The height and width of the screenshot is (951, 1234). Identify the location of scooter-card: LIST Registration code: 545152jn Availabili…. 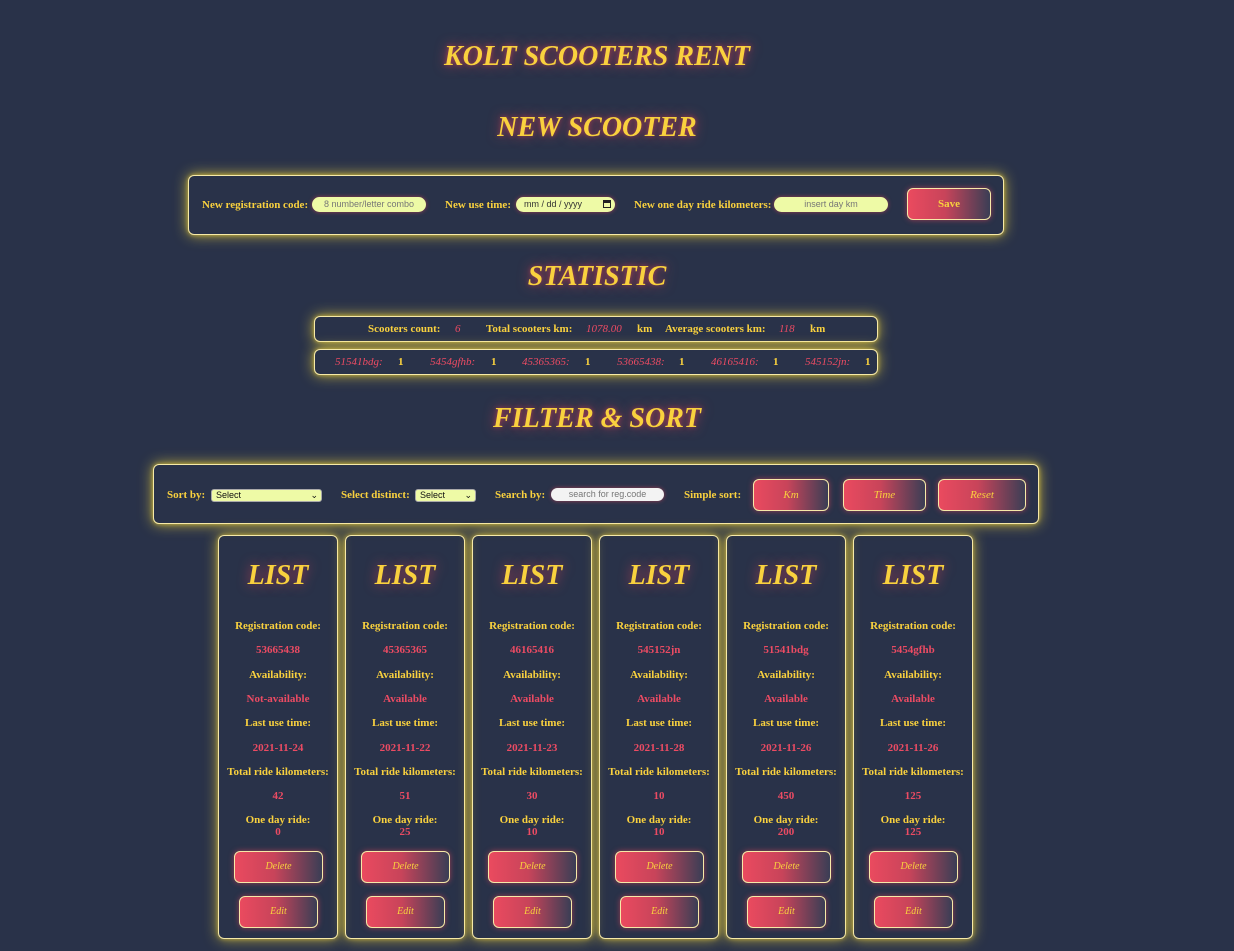
(659, 737).